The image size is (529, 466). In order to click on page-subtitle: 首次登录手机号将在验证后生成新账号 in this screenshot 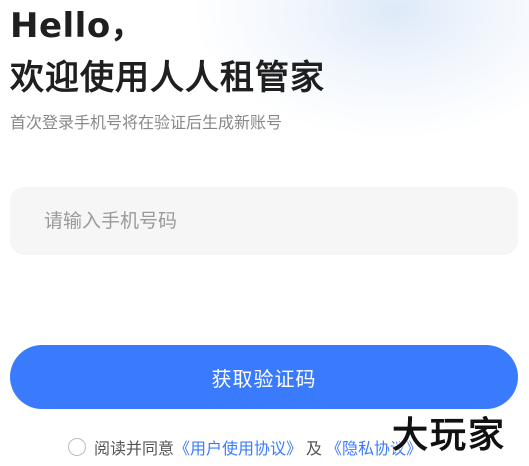, I will do `click(146, 122)`.